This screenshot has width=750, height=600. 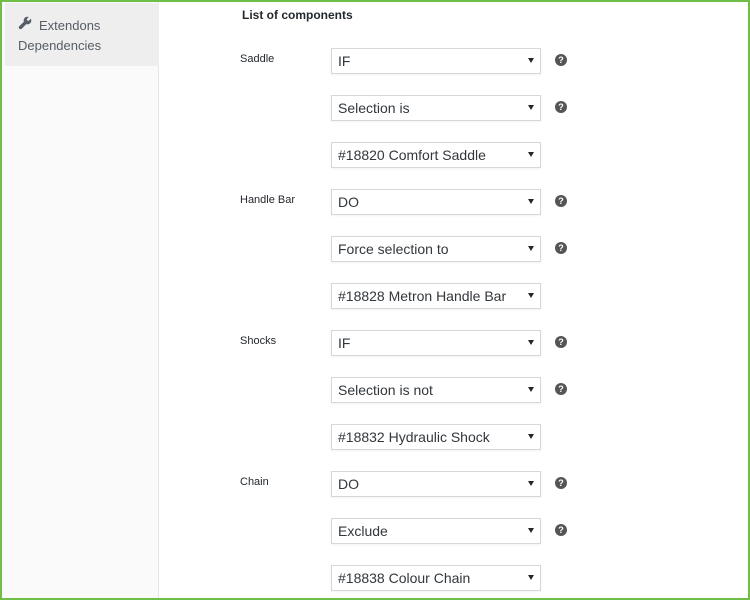 I want to click on select-value: Exclude, so click(x=363, y=531).